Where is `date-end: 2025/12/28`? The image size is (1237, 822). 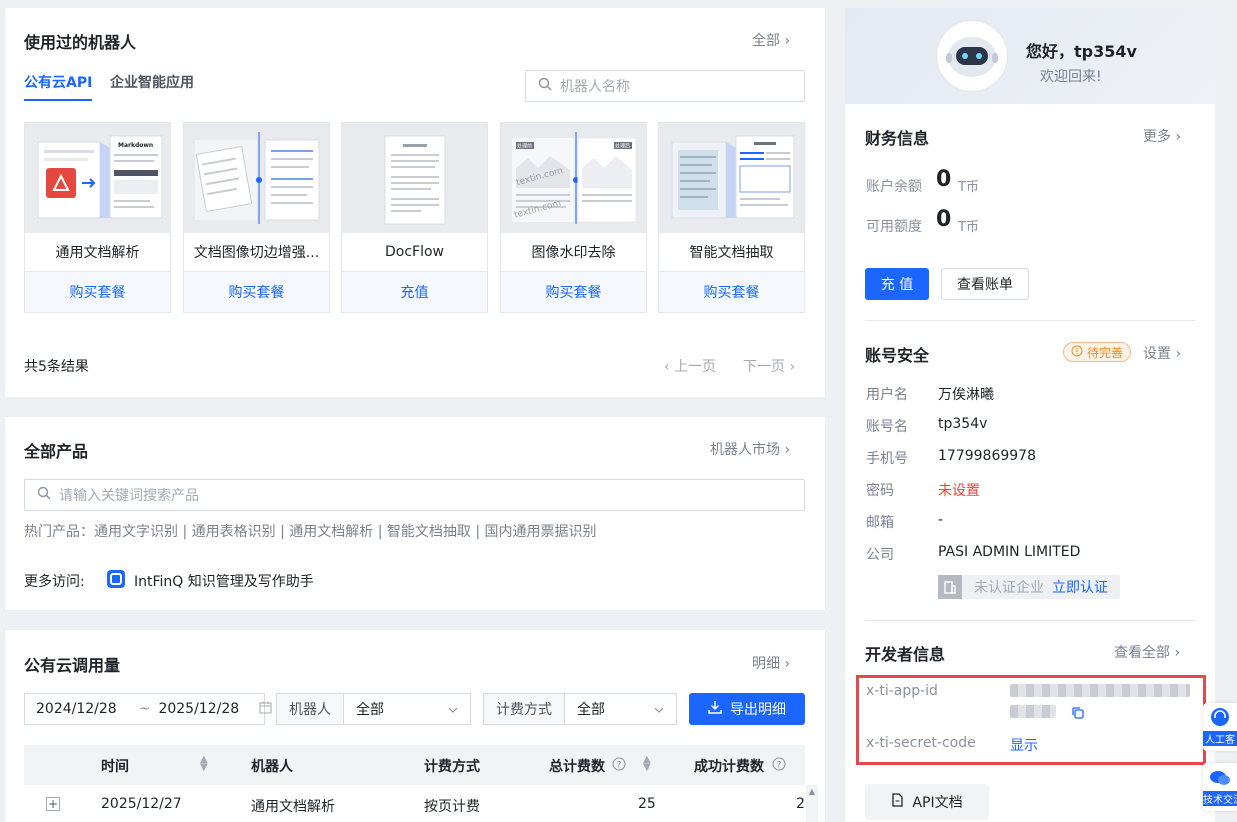
date-end: 2025/12/28 is located at coordinates (199, 709).